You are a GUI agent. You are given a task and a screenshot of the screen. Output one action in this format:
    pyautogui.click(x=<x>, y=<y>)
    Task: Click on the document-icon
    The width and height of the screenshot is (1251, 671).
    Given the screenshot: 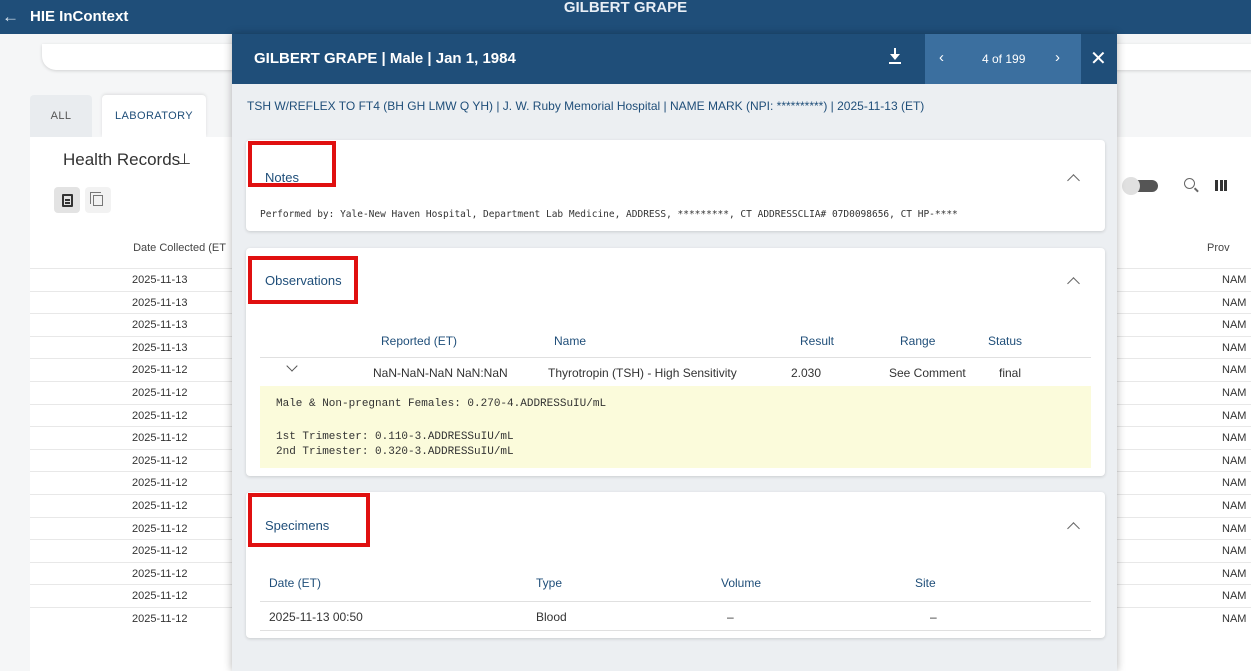 What is the action you would take?
    pyautogui.click(x=67, y=200)
    